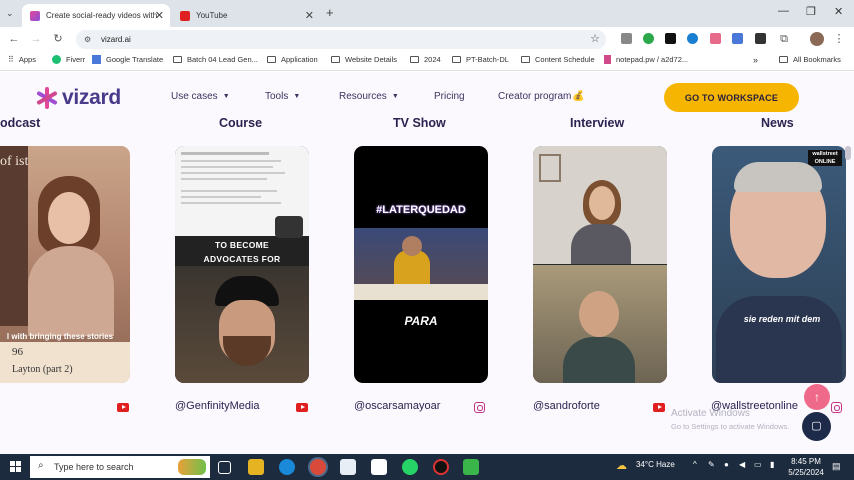 This screenshot has height=480, width=854. I want to click on tab-vizard: Create social-ready videos with ✕, so click(96, 15).